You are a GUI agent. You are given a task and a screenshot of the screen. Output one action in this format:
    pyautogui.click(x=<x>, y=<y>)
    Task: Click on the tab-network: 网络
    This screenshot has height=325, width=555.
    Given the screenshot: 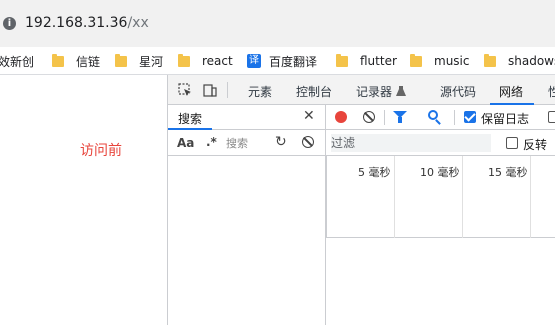 What is the action you would take?
    pyautogui.click(x=511, y=91)
    